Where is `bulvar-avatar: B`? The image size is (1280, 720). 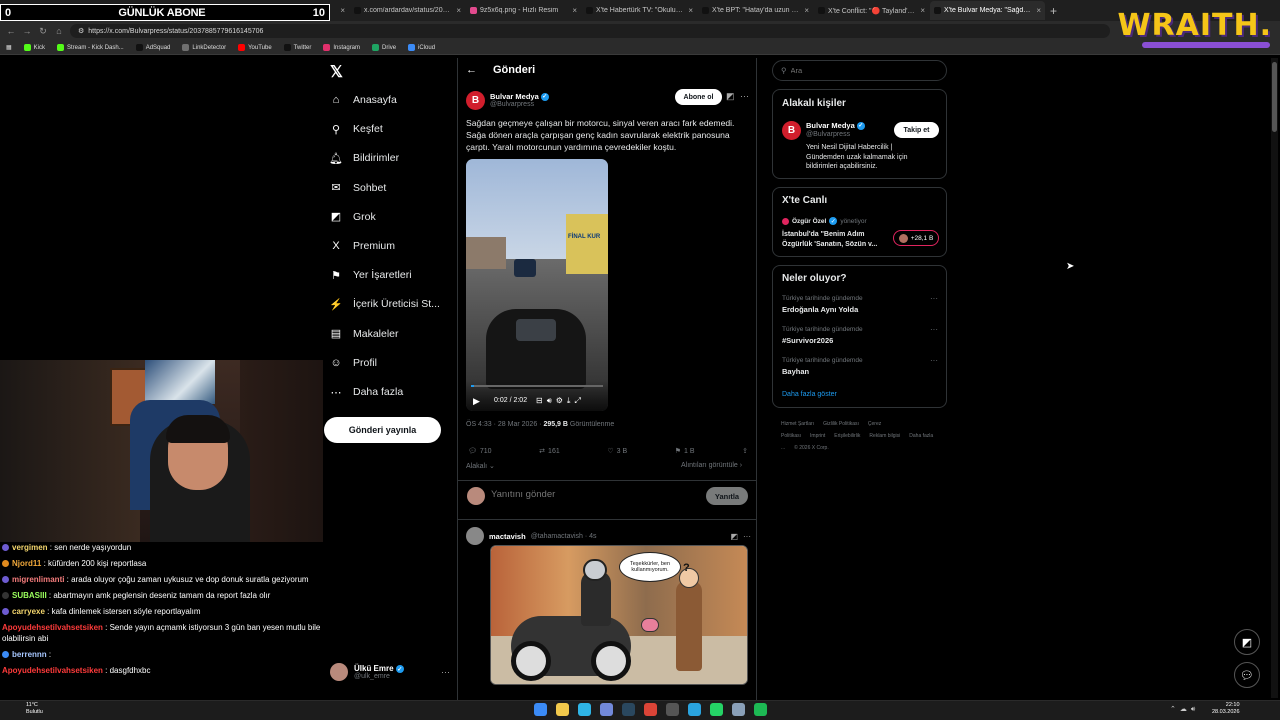
bulvar-avatar: B is located at coordinates (475, 100).